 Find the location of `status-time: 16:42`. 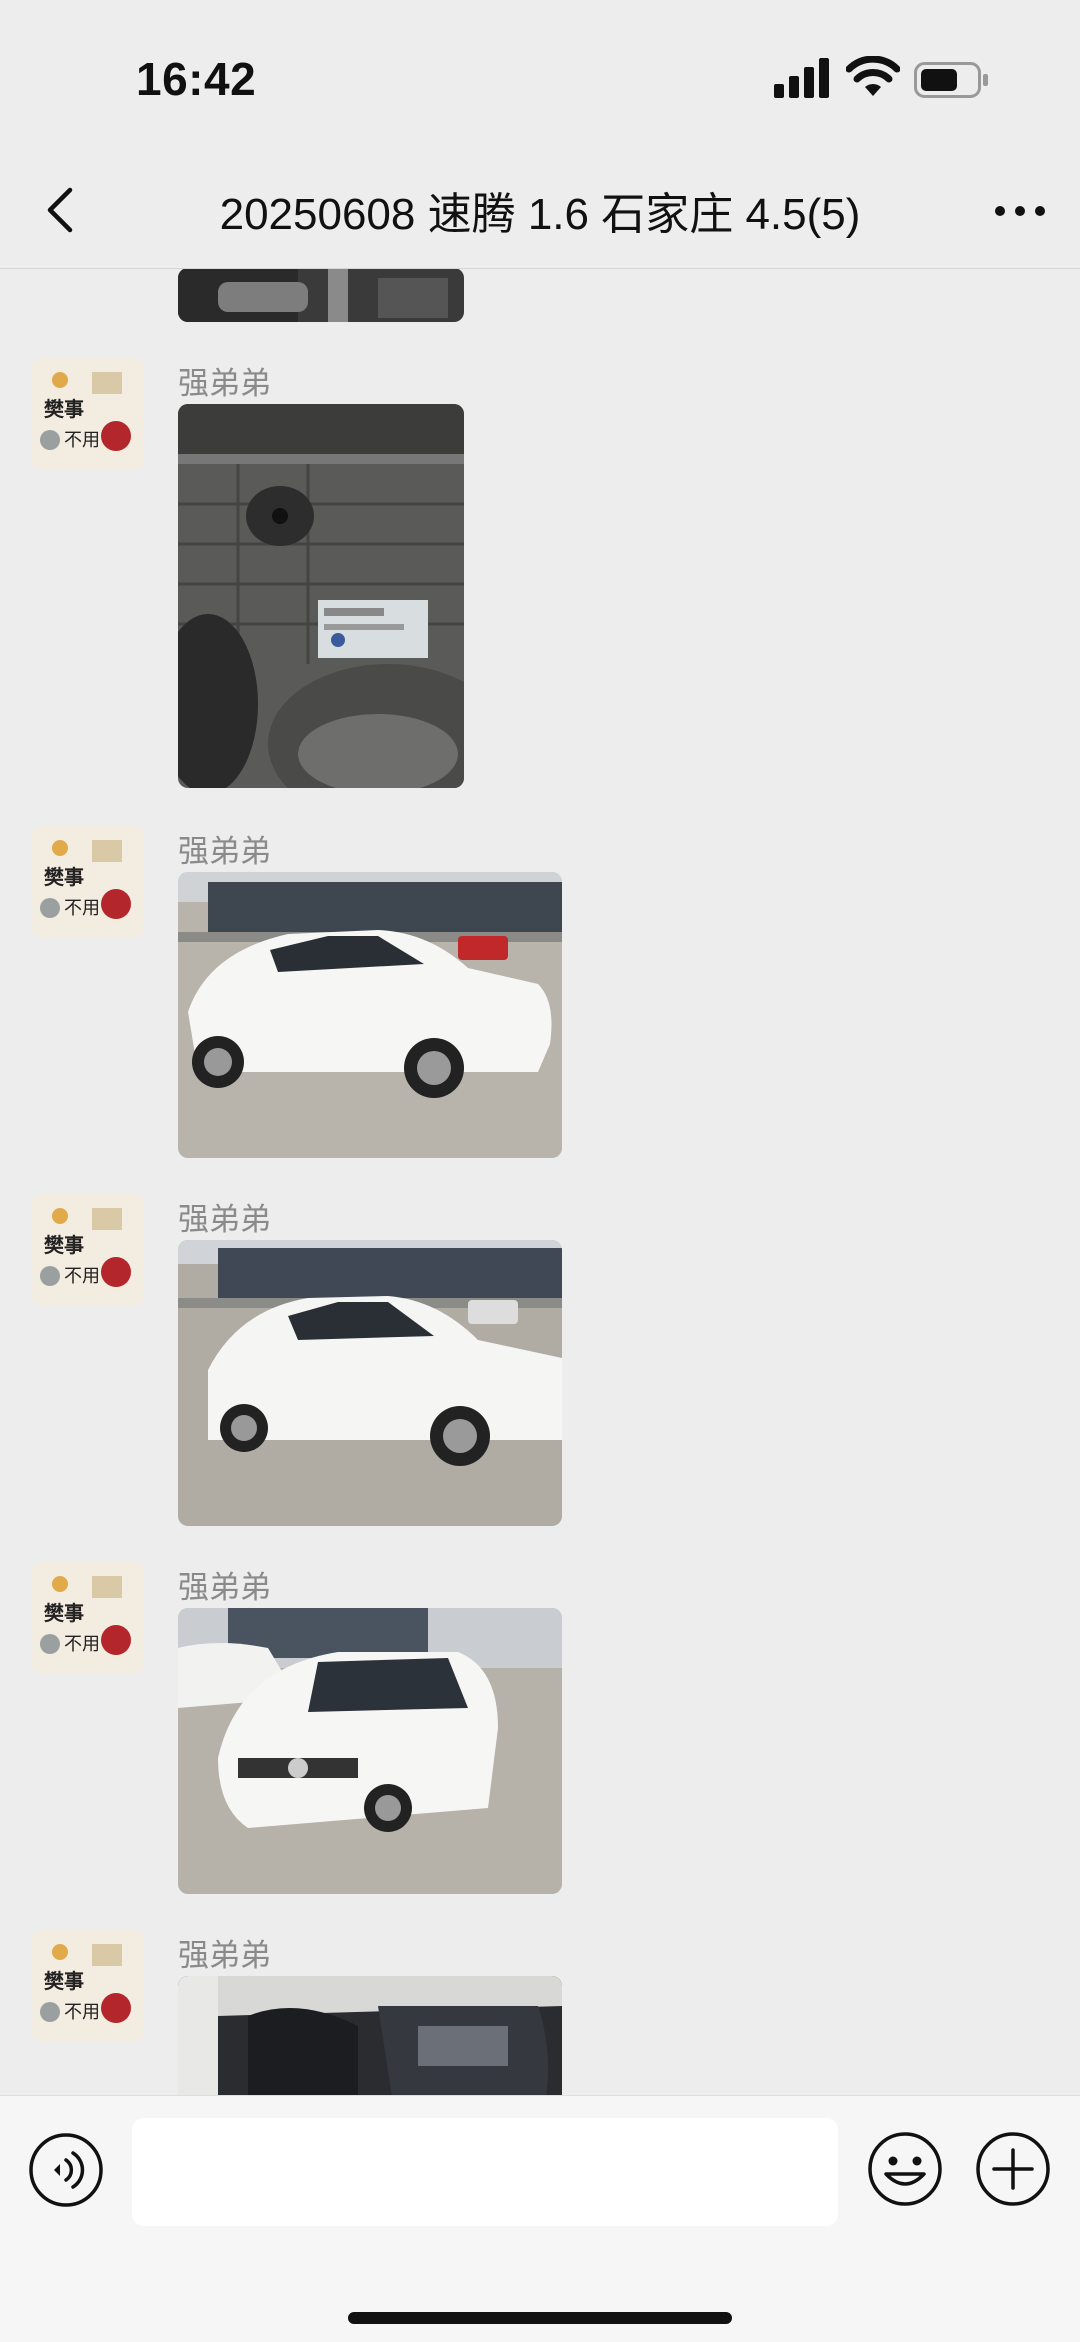

status-time: 16:42 is located at coordinates (196, 79).